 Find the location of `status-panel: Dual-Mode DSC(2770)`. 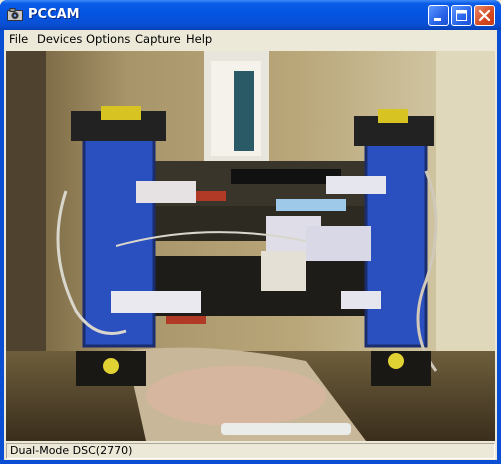

status-panel: Dual-Mode DSC(2770) is located at coordinates (250, 451).